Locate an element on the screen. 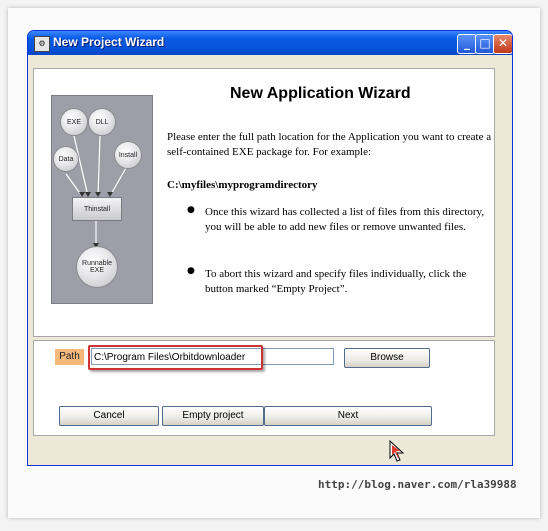 Image resolution: width=548 pixels, height=531 pixels. install-node: Install is located at coordinates (128, 155).